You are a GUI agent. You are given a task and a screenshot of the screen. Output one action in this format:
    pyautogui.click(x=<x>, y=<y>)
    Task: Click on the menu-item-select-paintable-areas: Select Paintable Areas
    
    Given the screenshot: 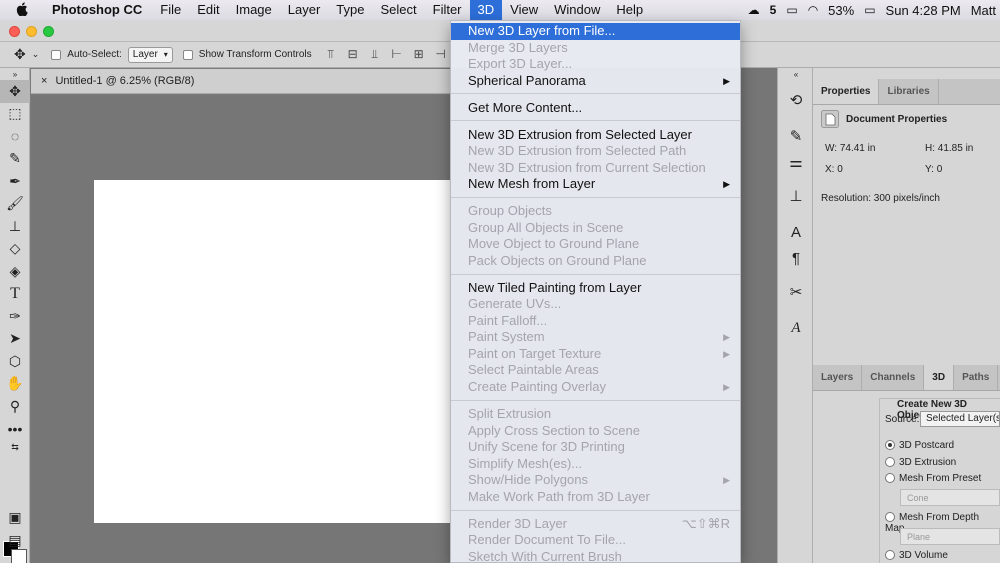 What is the action you would take?
    pyautogui.click(x=533, y=369)
    